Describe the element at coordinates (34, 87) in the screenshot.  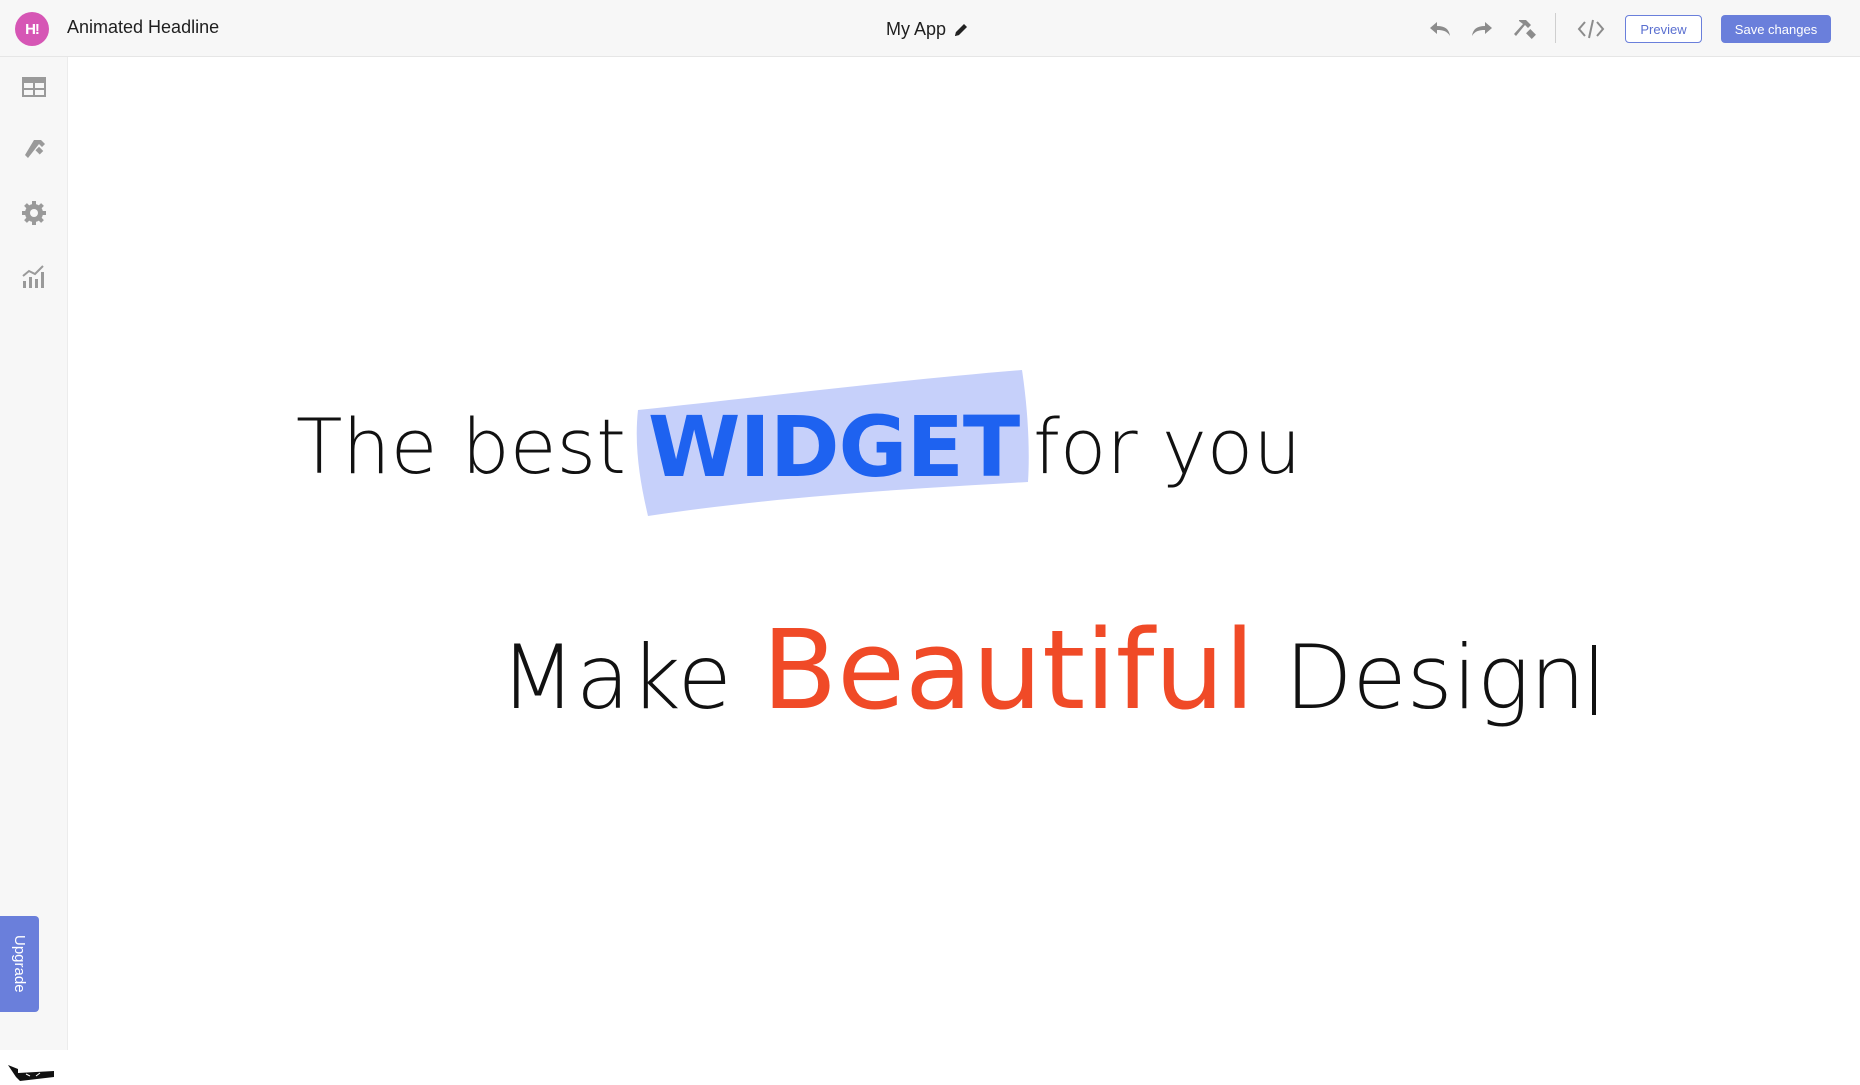
I see `layout-icon` at that location.